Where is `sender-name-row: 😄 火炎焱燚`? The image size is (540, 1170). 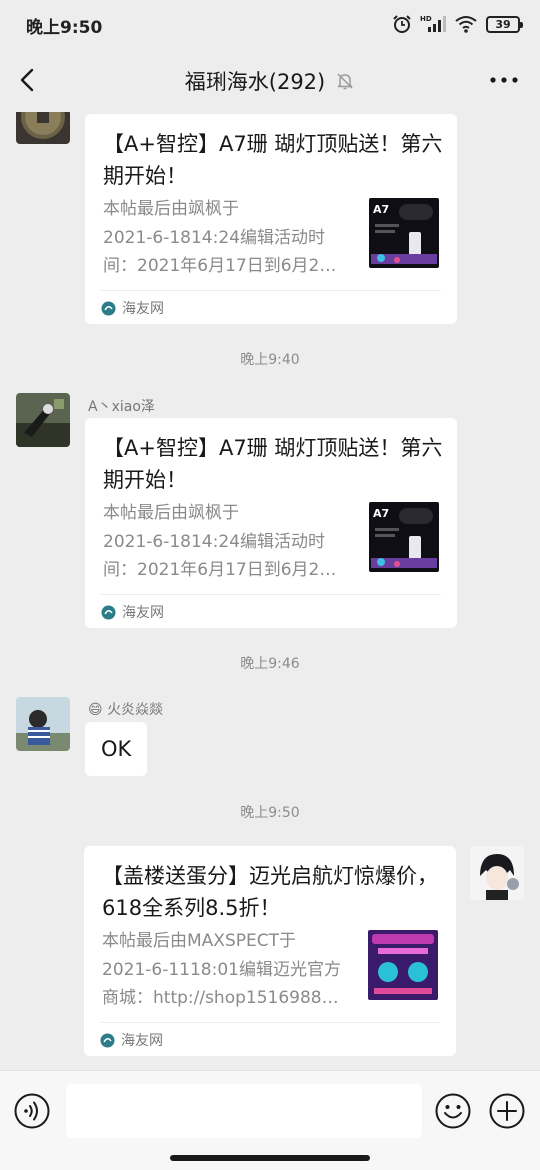 sender-name-row: 😄 火炎焱燚 is located at coordinates (125, 709).